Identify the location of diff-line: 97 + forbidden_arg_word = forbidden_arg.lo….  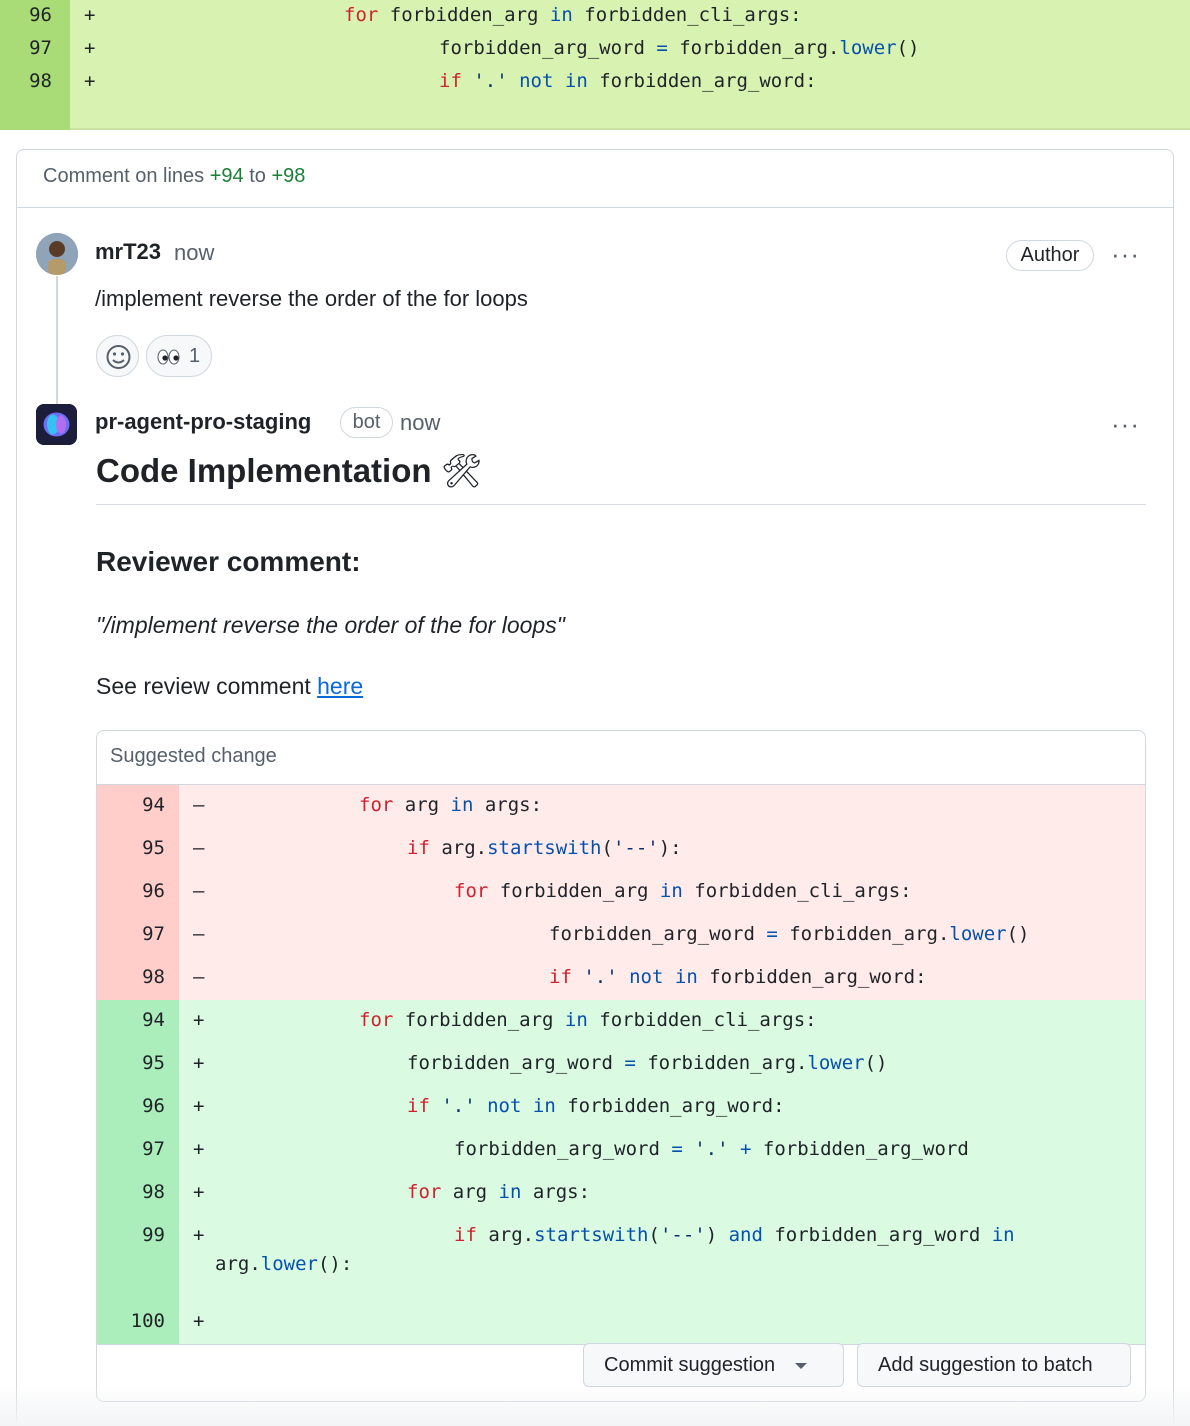
(595, 48).